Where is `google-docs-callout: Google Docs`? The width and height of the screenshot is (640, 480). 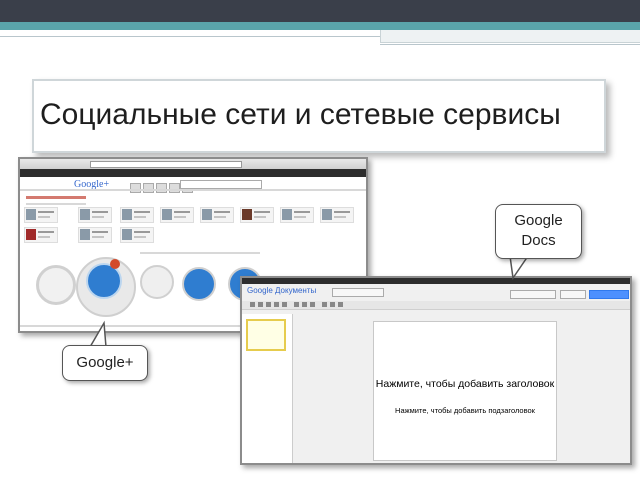 google-docs-callout: Google Docs is located at coordinates (538, 231).